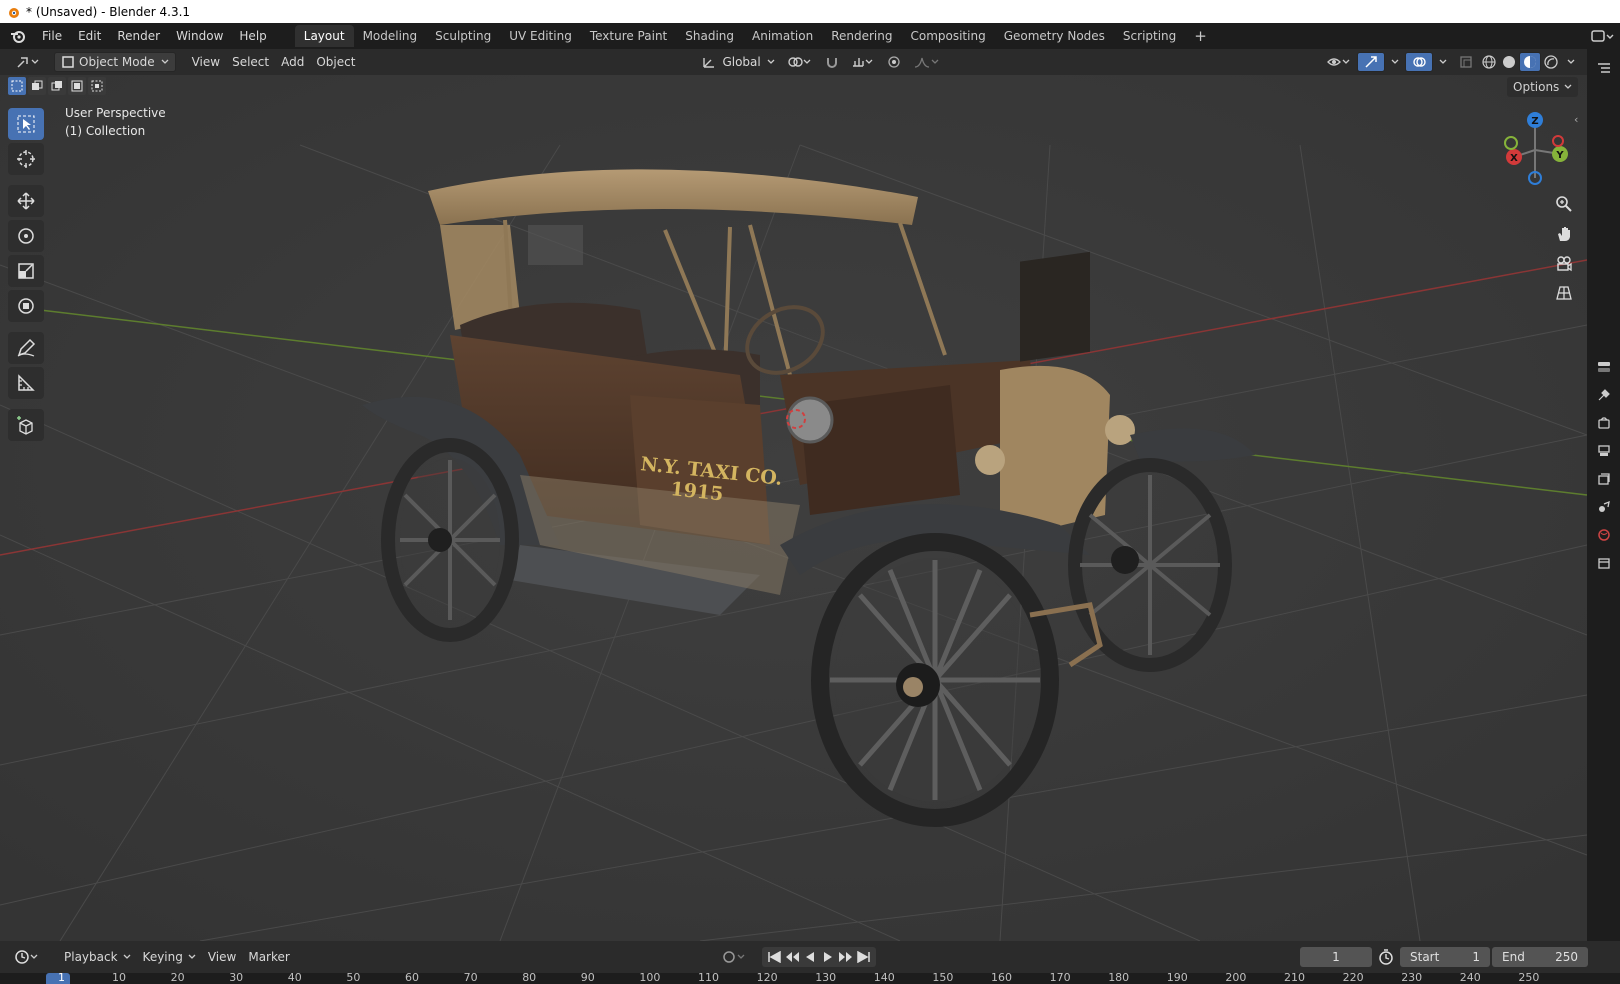 This screenshot has width=1620, height=984. What do you see at coordinates (138, 36) in the screenshot?
I see `menu-render: Render` at bounding box center [138, 36].